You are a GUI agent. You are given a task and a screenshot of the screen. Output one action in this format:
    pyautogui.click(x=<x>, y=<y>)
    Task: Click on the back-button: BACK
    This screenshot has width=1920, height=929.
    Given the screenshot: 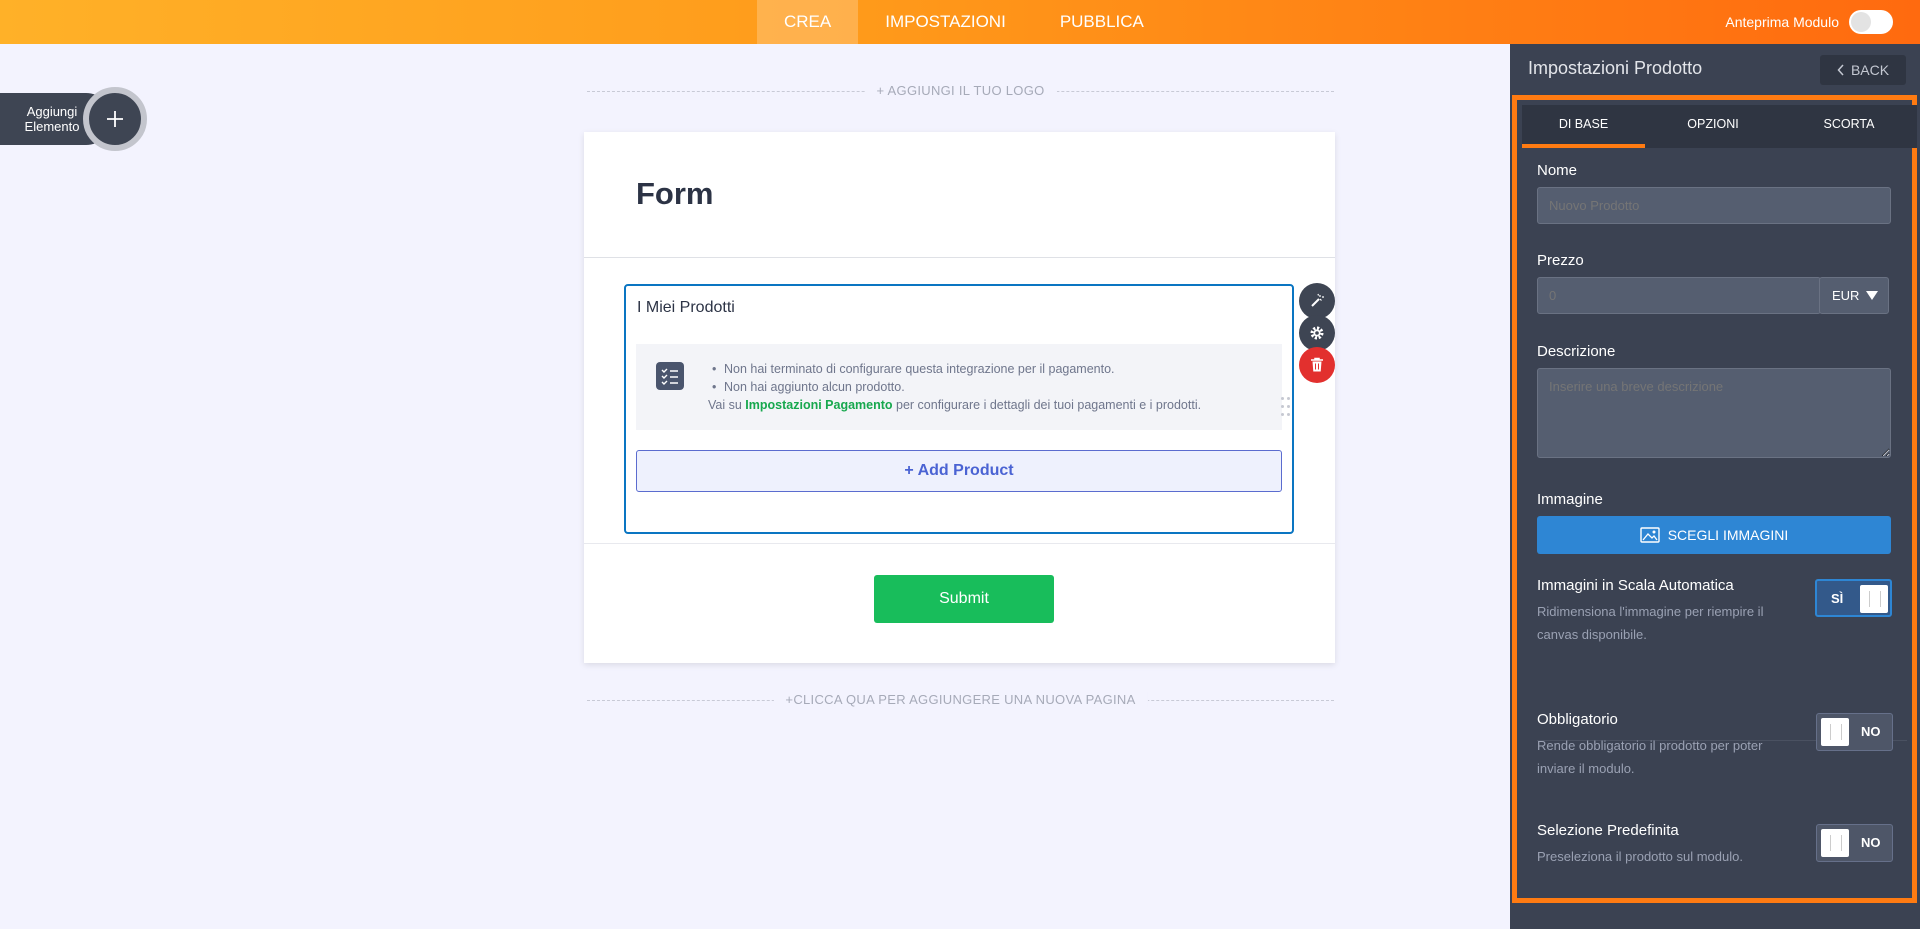 What is the action you would take?
    pyautogui.click(x=1863, y=70)
    